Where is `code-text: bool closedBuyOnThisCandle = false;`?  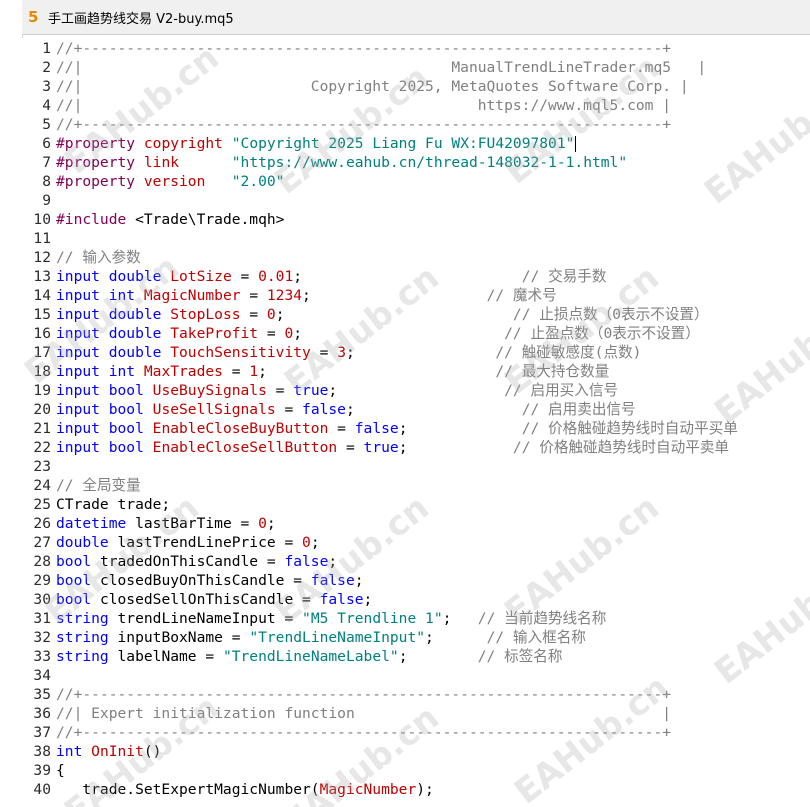
code-text: bool closedBuyOnThisCandle = false; is located at coordinates (210, 580).